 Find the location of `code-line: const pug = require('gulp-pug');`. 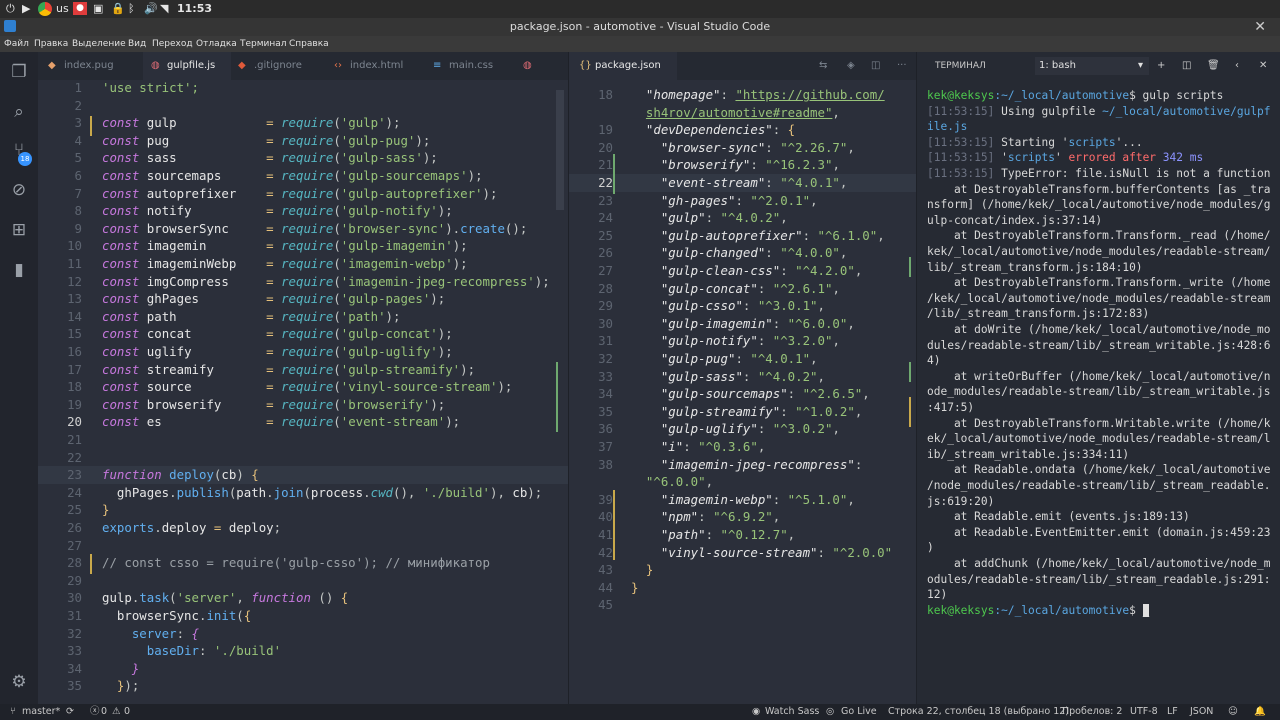

code-line: const pug = require('gulp-pug'); is located at coordinates (266, 140).